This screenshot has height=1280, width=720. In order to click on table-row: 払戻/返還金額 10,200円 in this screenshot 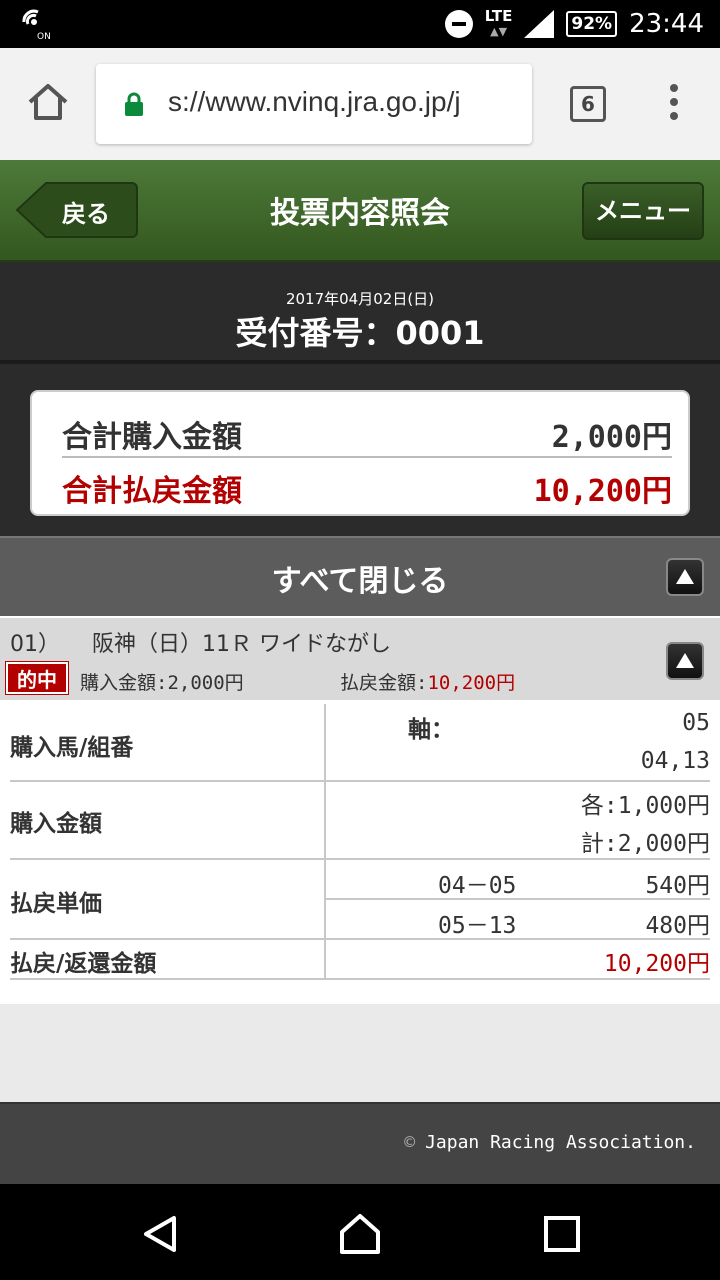, I will do `click(360, 960)`.